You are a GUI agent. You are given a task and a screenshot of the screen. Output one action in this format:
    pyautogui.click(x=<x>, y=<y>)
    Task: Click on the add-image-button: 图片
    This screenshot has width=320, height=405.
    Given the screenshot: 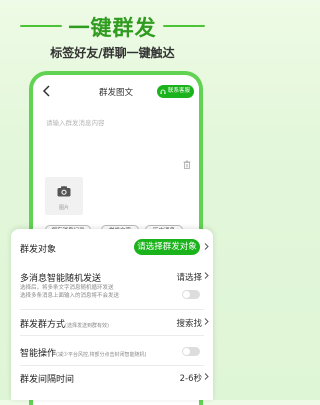 What is the action you would take?
    pyautogui.click(x=64, y=196)
    